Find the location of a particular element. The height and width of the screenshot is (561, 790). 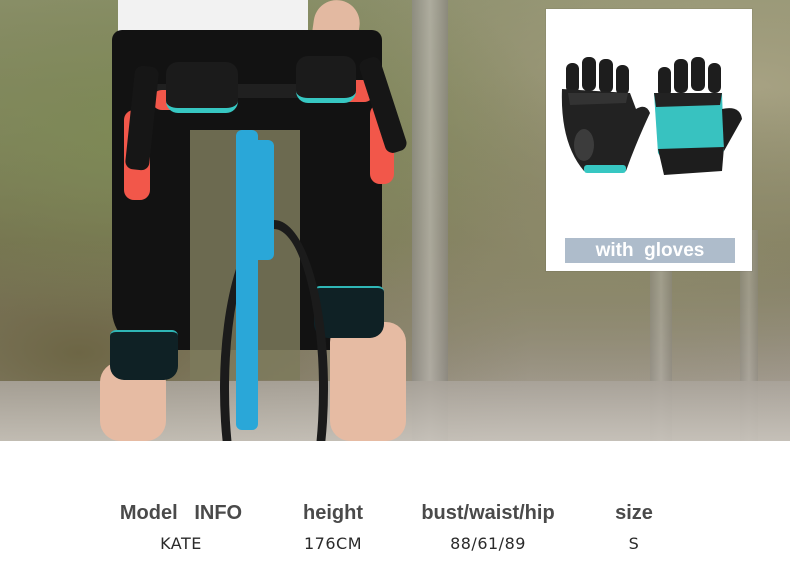

rider-right-calf is located at coordinates (368, 381).